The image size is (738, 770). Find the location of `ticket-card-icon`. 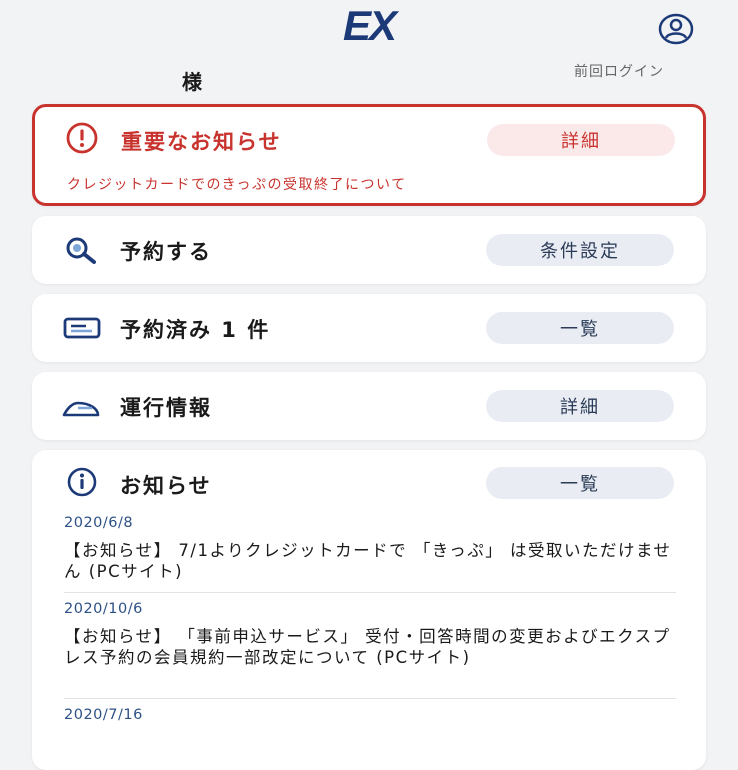

ticket-card-icon is located at coordinates (82, 328).